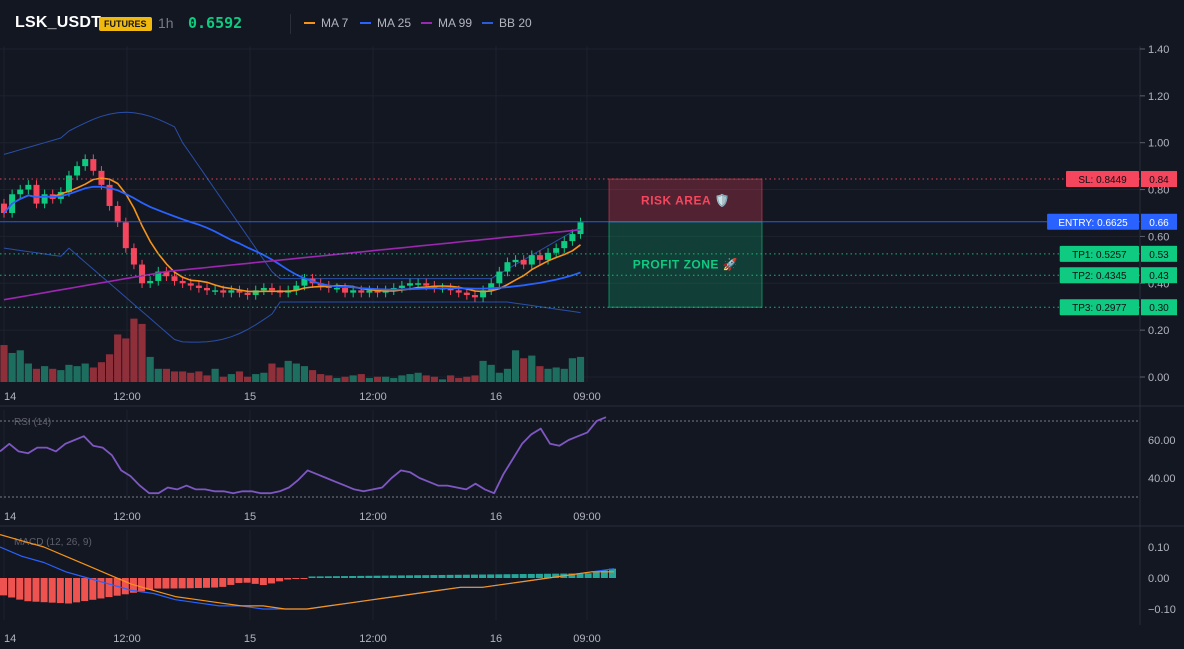  I want to click on level-tag-label: TP3: 0.2977, so click(1099, 308).